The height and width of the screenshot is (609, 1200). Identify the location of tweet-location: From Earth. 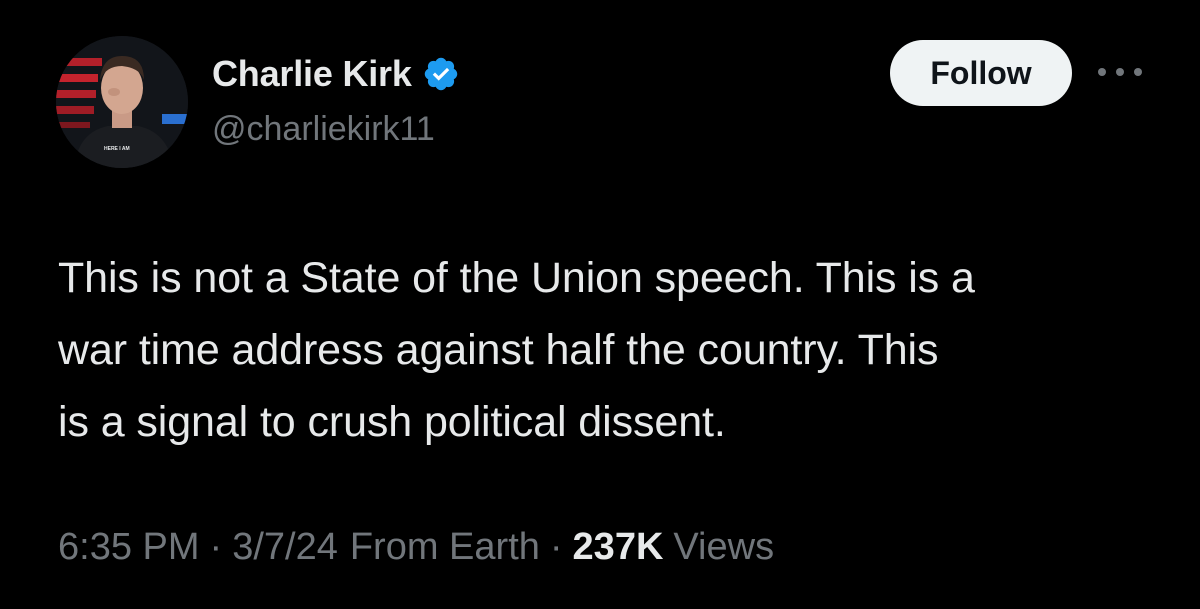
(444, 547).